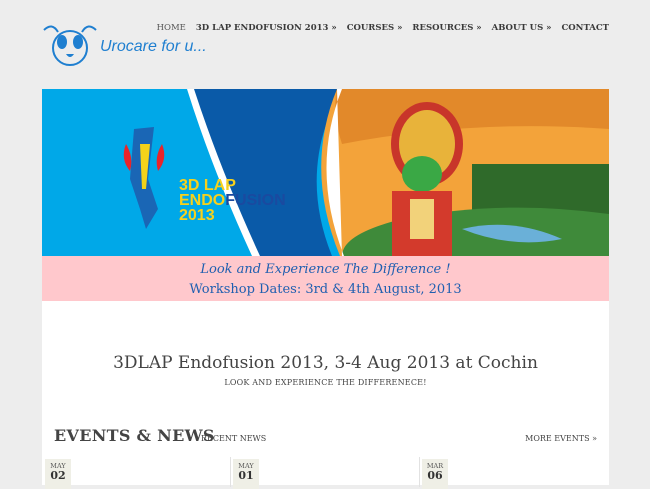 The height and width of the screenshot is (489, 650). Describe the element at coordinates (375, 28) in the screenshot. I see `nav-courses: COURSES »` at that location.